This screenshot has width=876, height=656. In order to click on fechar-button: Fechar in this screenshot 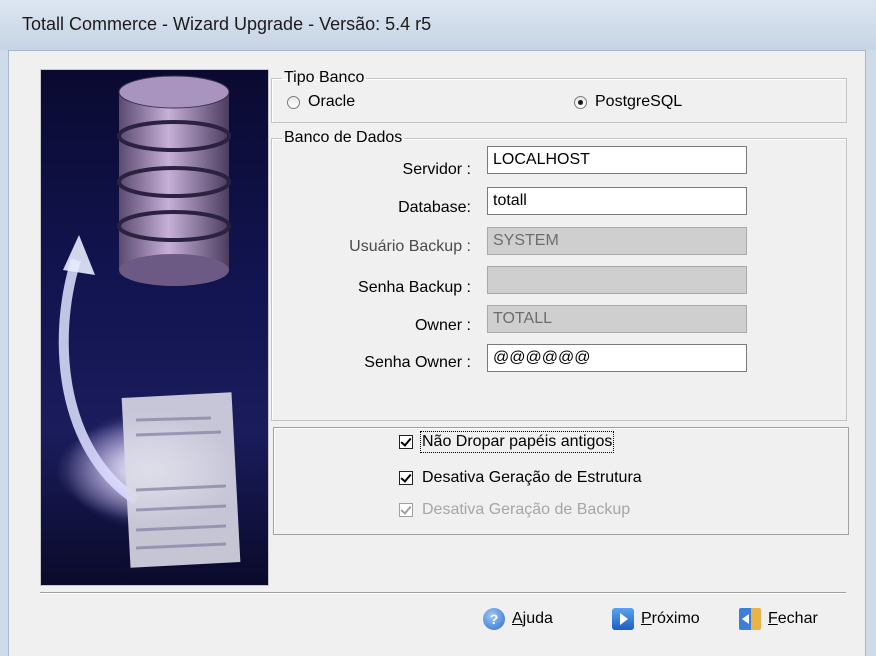, I will do `click(778, 619)`.